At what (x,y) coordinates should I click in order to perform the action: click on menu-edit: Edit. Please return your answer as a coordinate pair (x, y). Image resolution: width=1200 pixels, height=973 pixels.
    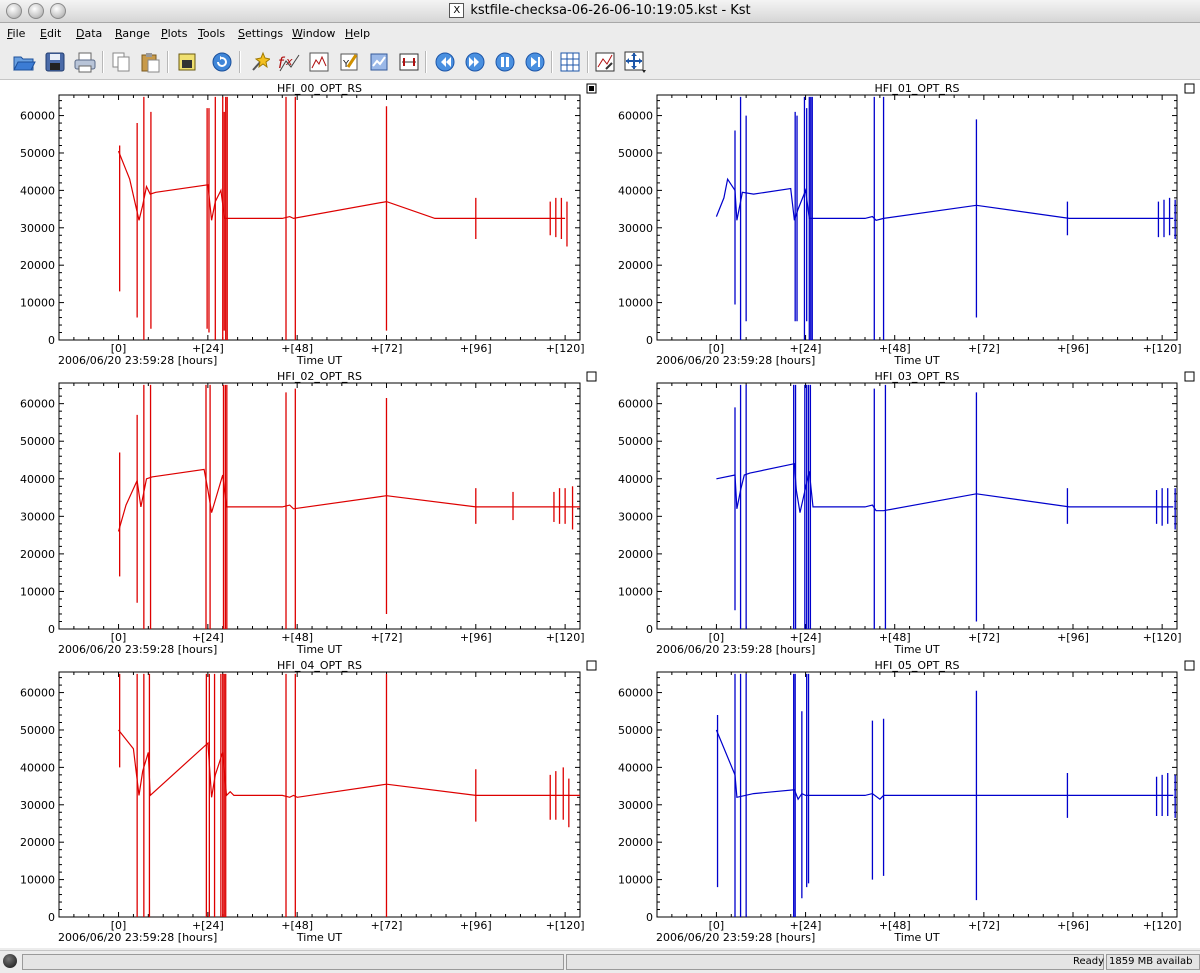
    Looking at the image, I should click on (50, 33).